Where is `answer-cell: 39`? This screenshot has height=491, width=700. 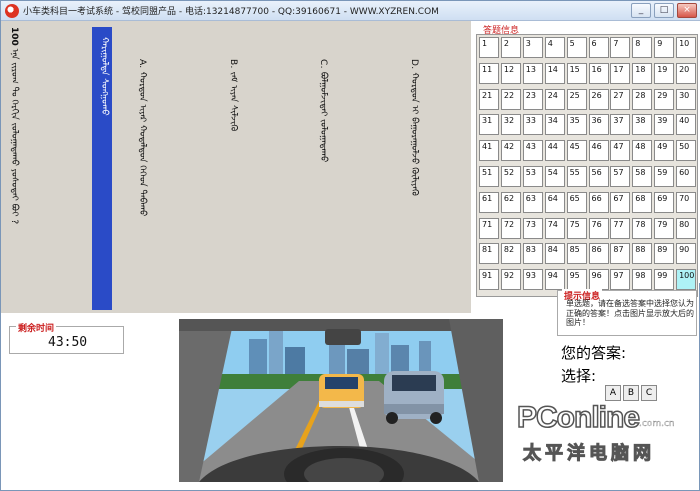
answer-cell: 39 is located at coordinates (664, 125).